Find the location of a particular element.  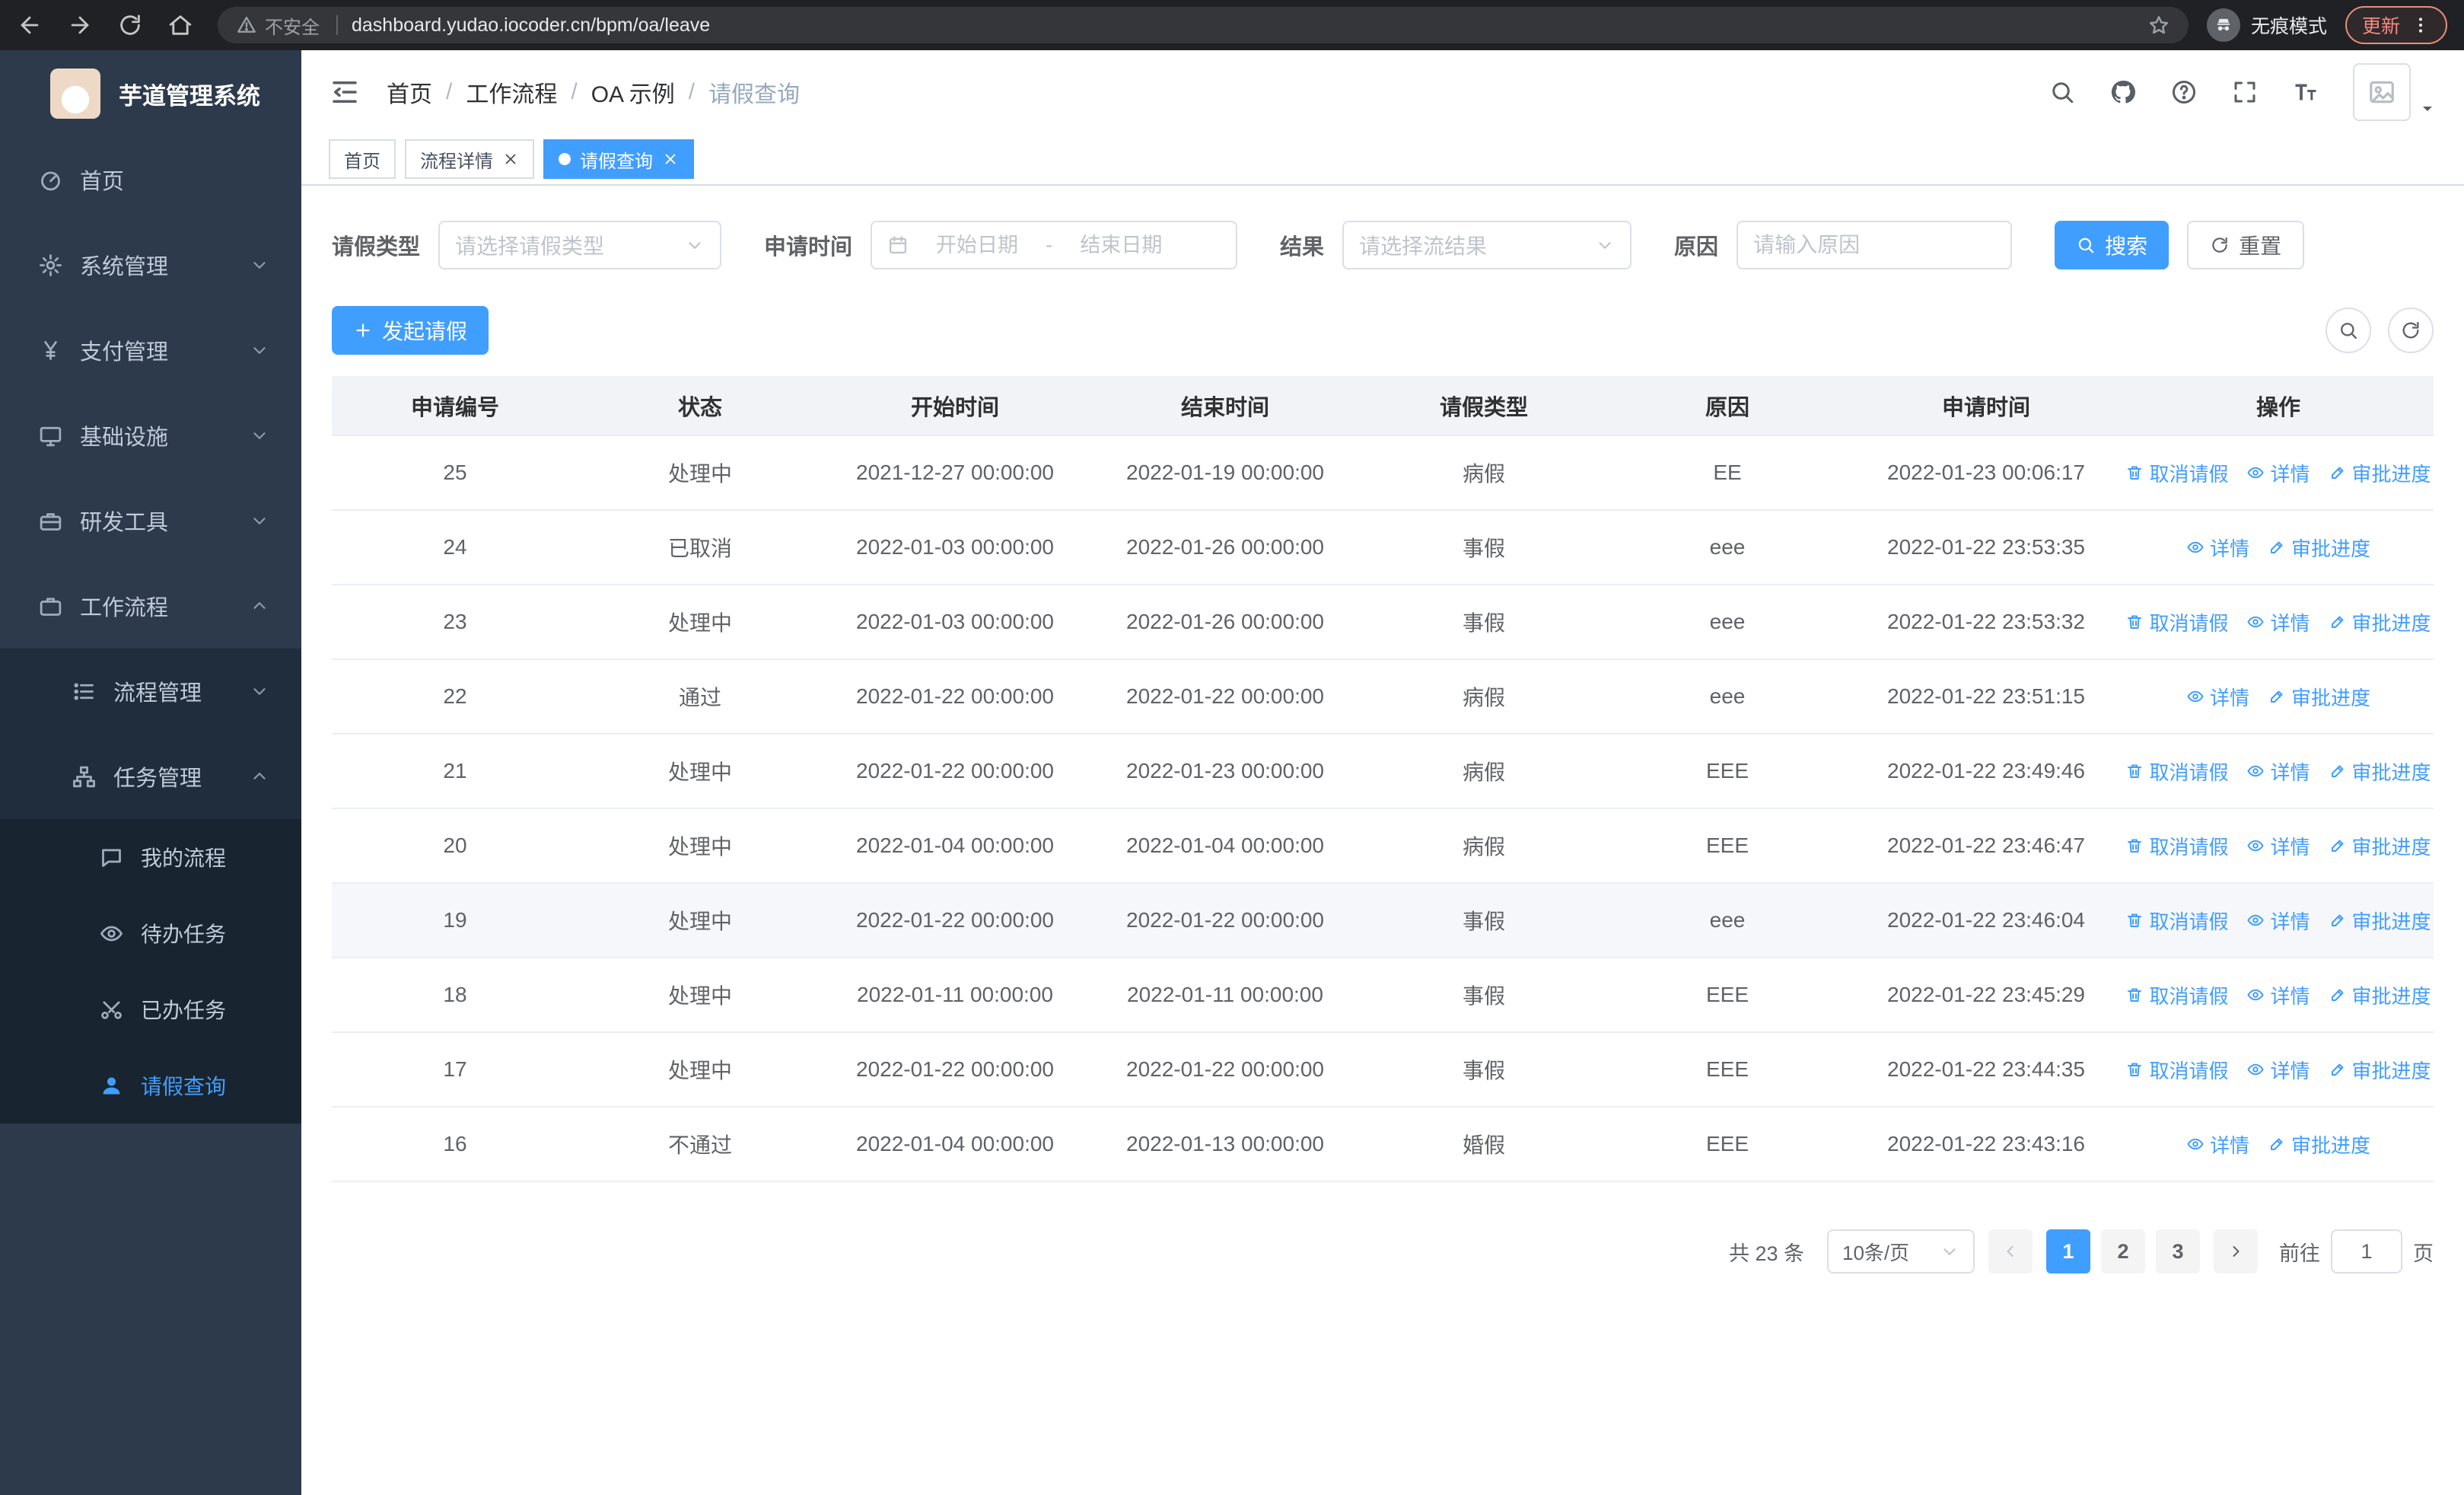

start-date-input is located at coordinates (977, 245).